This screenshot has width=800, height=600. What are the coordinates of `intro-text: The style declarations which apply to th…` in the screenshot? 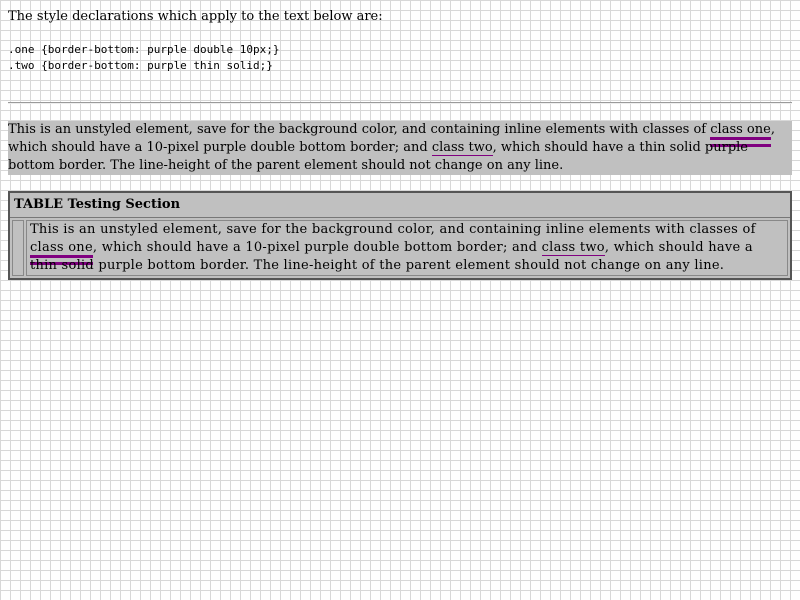 It's located at (195, 16).